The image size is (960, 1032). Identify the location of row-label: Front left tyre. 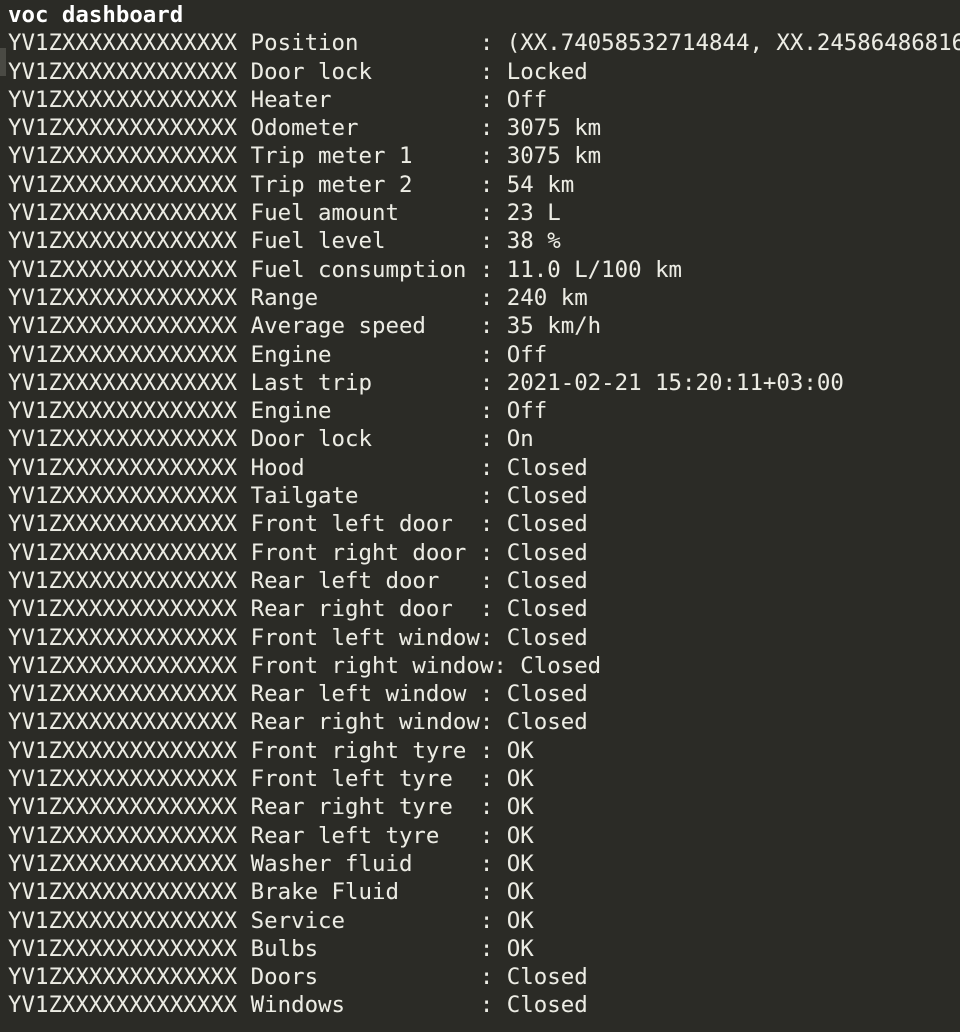
(365, 779).